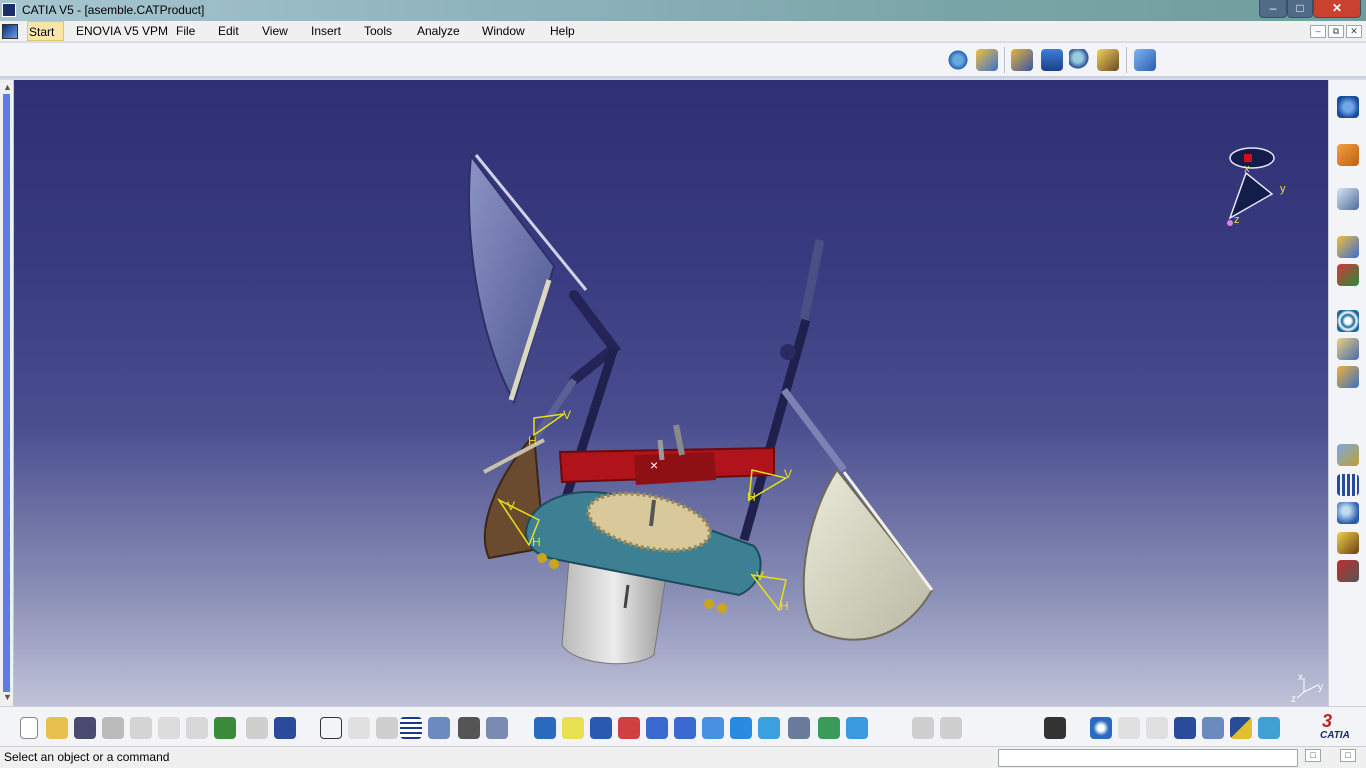 This screenshot has width=1366, height=768. I want to click on catalog2-icon, so click(497, 728).